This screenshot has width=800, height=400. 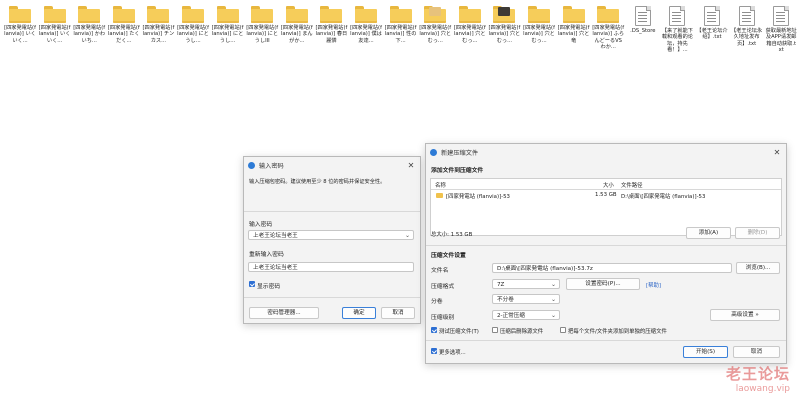 I want to click on delete-button: 删除(D), so click(x=757, y=233).